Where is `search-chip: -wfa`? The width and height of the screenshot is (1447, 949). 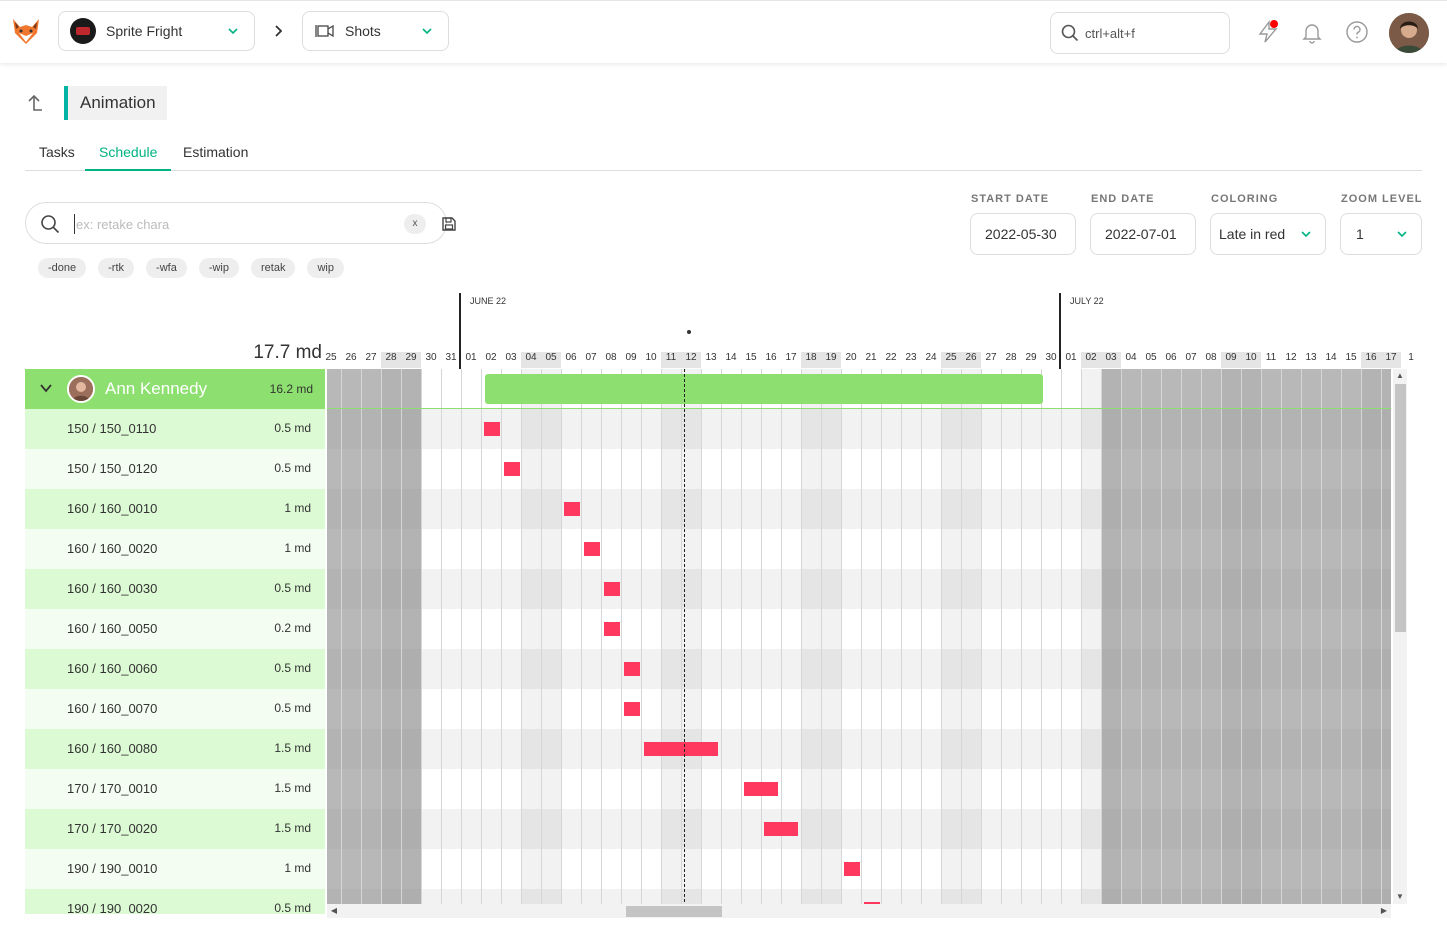
search-chip: -wfa is located at coordinates (166, 268).